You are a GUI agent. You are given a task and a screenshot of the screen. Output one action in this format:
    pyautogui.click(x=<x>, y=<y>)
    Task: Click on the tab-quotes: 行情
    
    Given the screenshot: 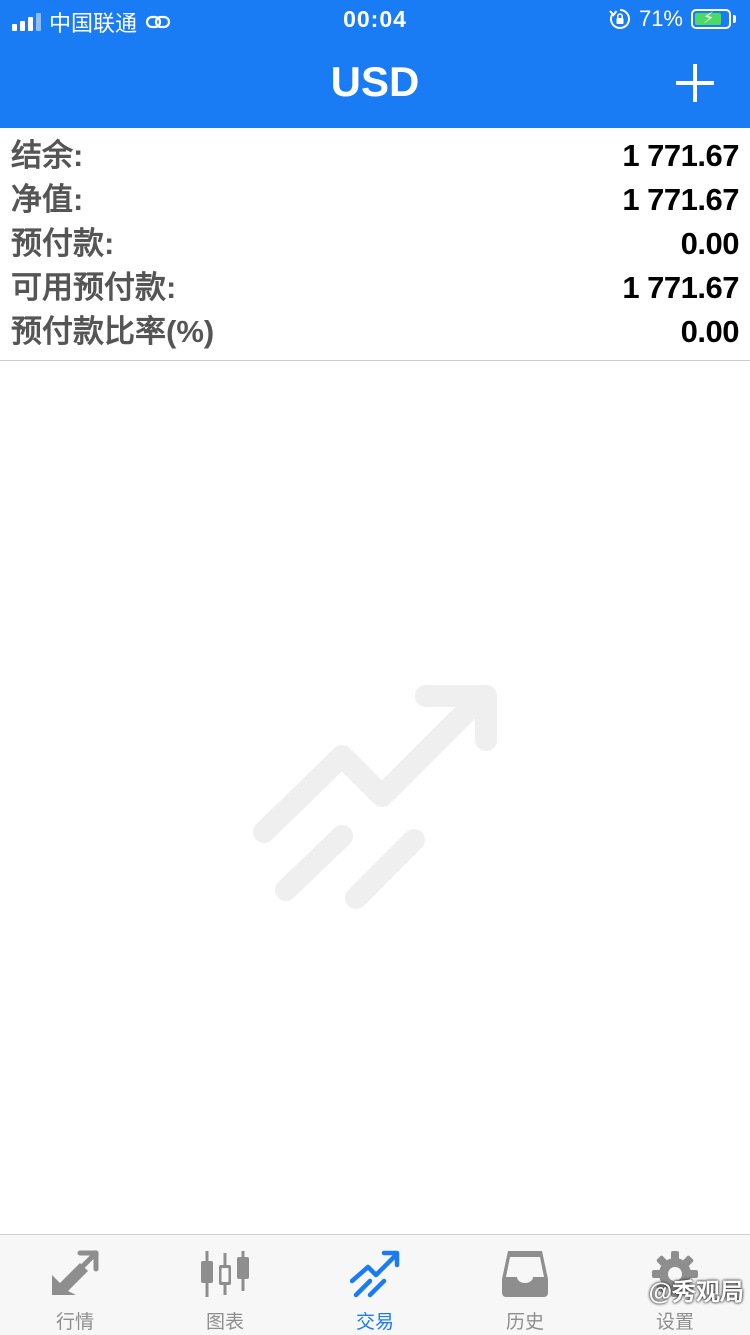 What is the action you would take?
    pyautogui.click(x=75, y=1285)
    